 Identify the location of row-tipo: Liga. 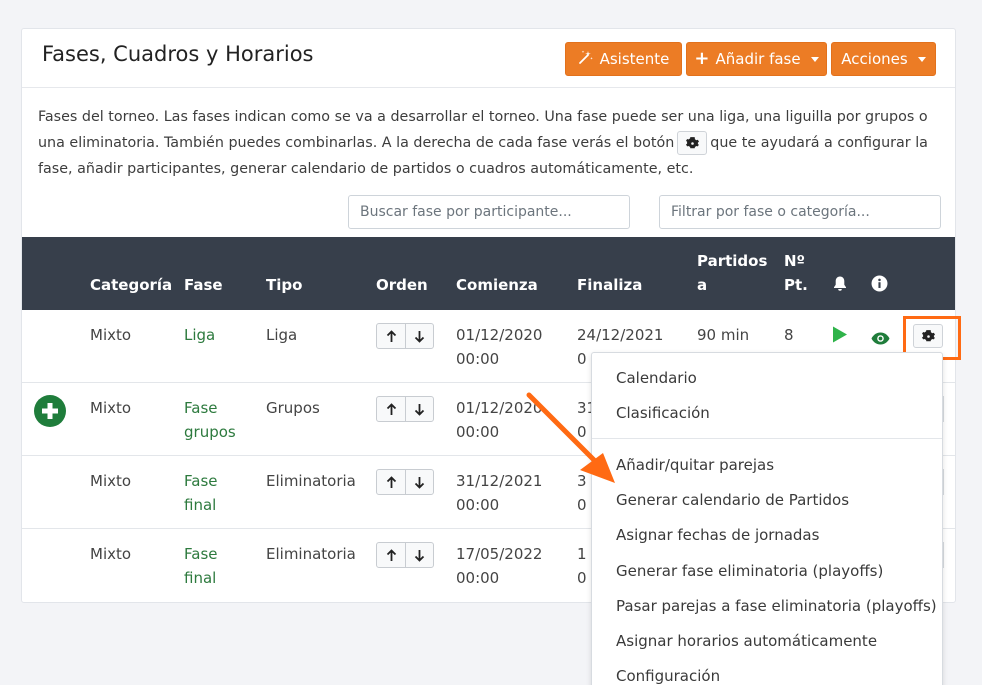
(282, 335).